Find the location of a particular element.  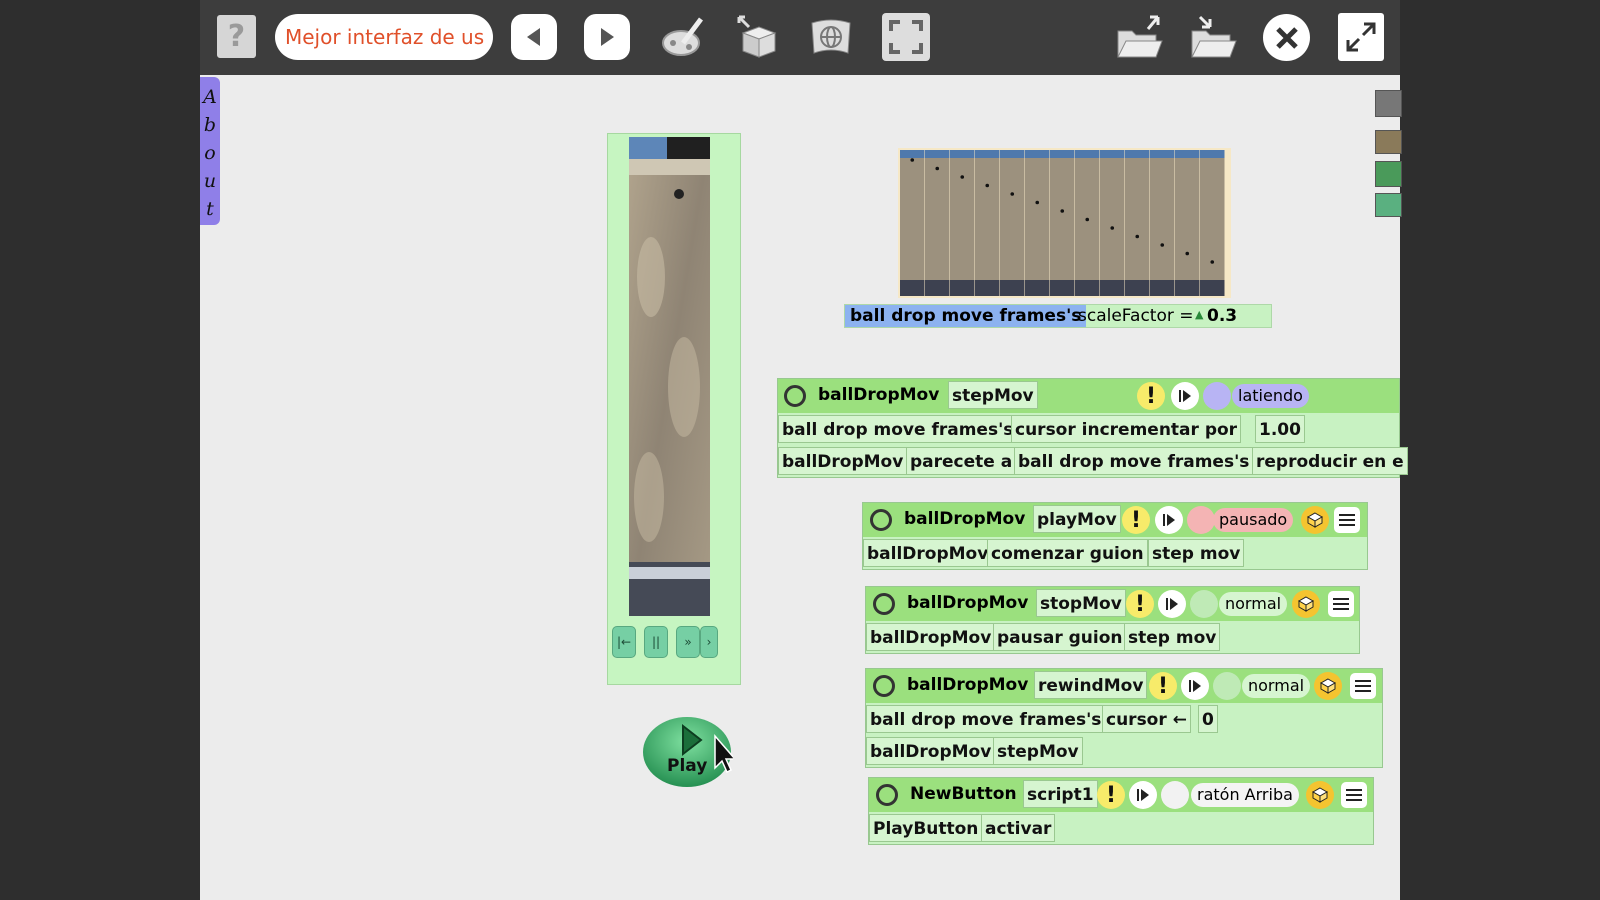

script-status: latiendo is located at coordinates (1270, 396).